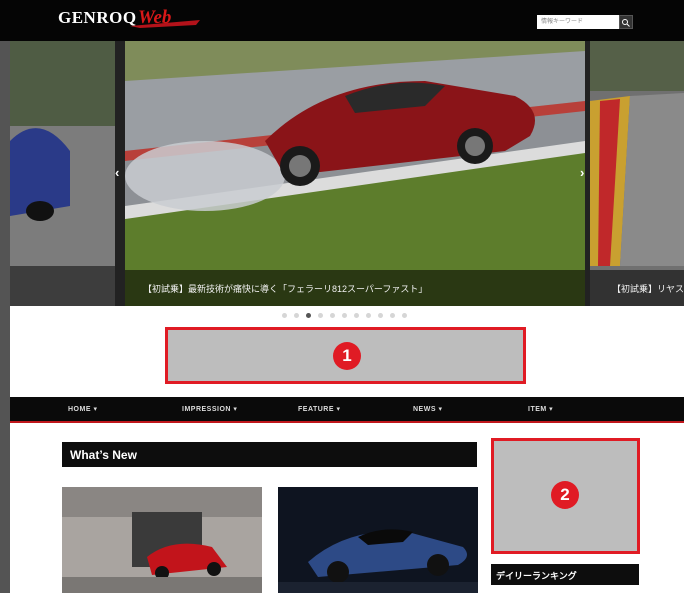 This screenshot has width=684, height=593. What do you see at coordinates (209, 409) in the screenshot?
I see `nav-item-impression: IMPRESSION ▾` at bounding box center [209, 409].